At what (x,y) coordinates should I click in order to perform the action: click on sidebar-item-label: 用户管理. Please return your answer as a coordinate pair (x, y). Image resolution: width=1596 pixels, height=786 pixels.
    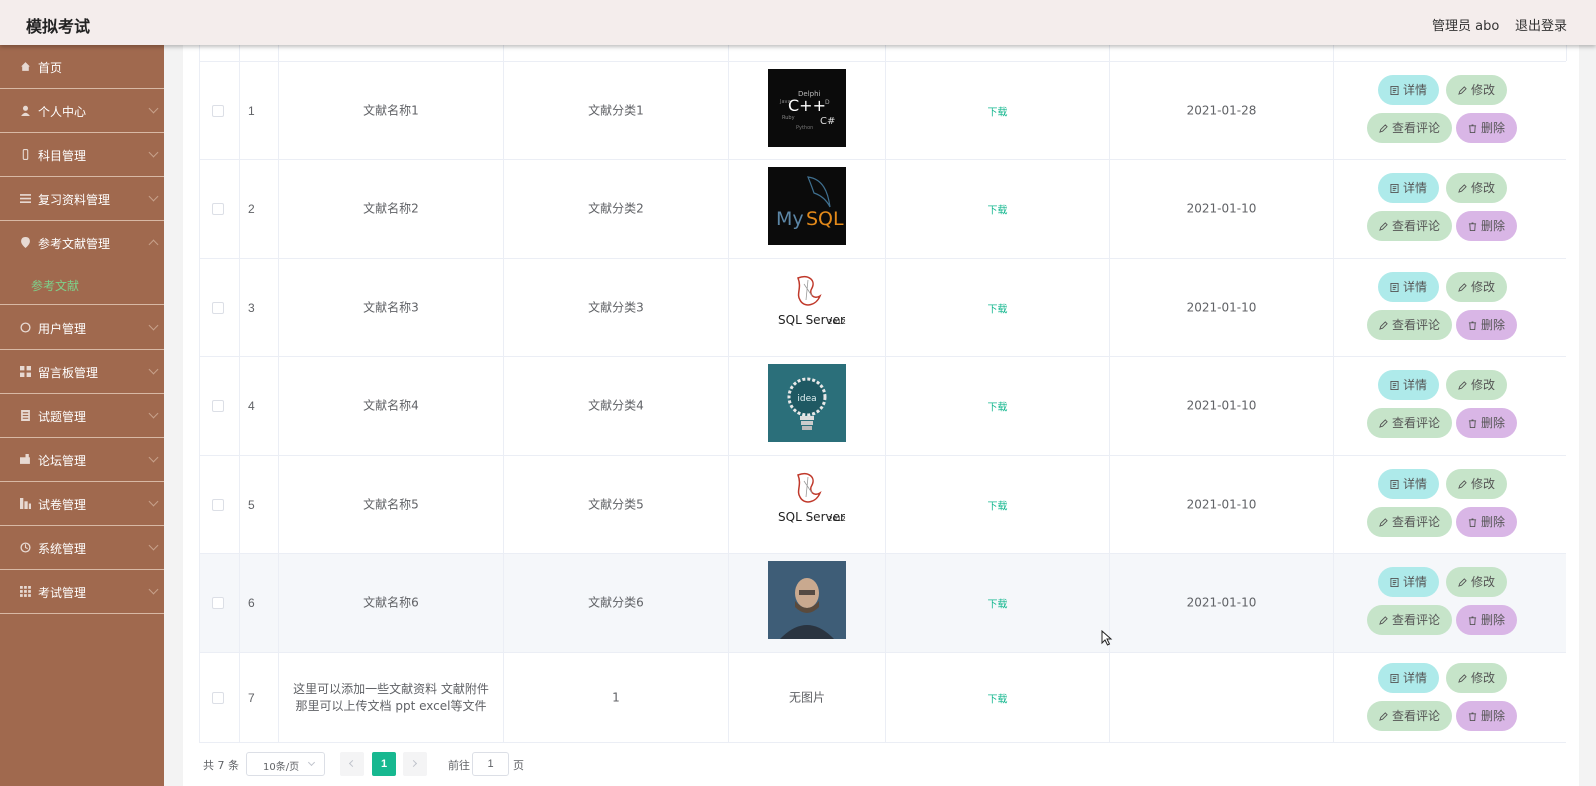
    Looking at the image, I should click on (62, 329).